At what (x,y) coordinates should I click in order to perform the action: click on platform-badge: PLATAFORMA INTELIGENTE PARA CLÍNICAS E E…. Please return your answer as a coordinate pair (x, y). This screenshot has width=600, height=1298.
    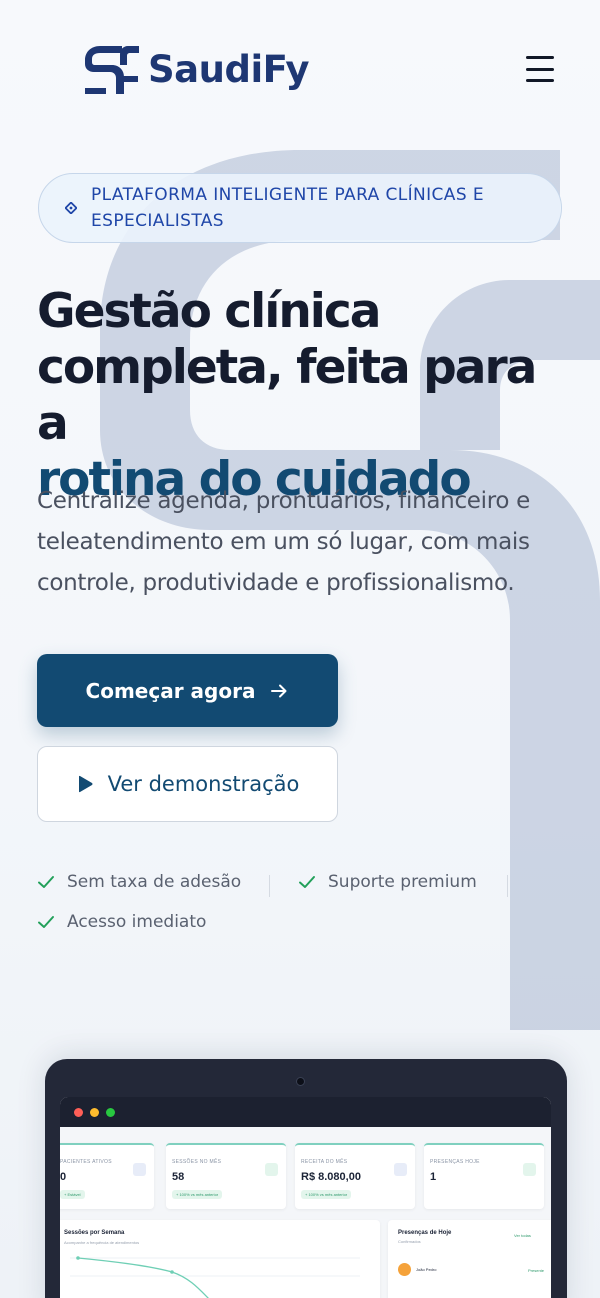
    Looking at the image, I should click on (300, 208).